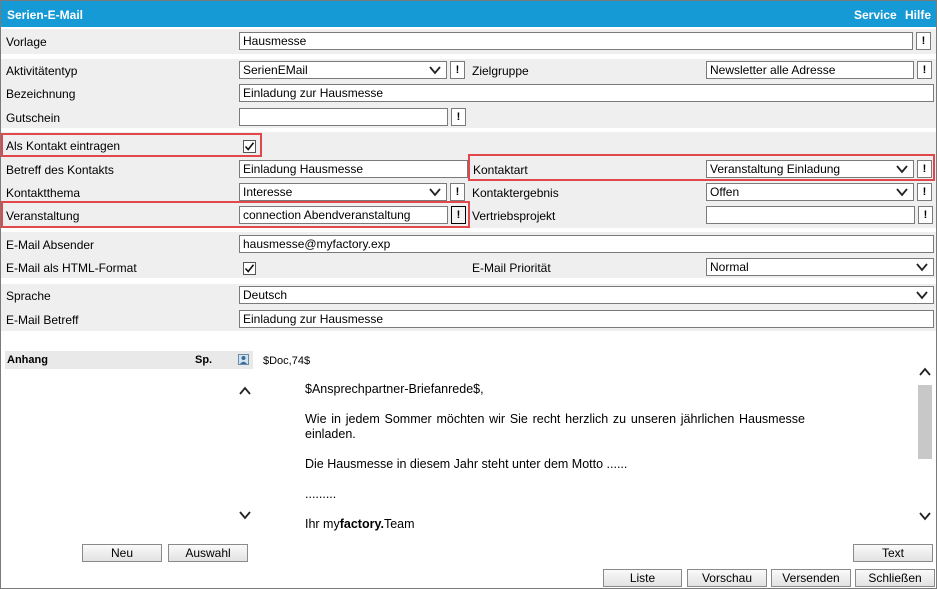 The height and width of the screenshot is (589, 937). What do you see at coordinates (287, 361) in the screenshot?
I see `doc-tag: $Doc,74$` at bounding box center [287, 361].